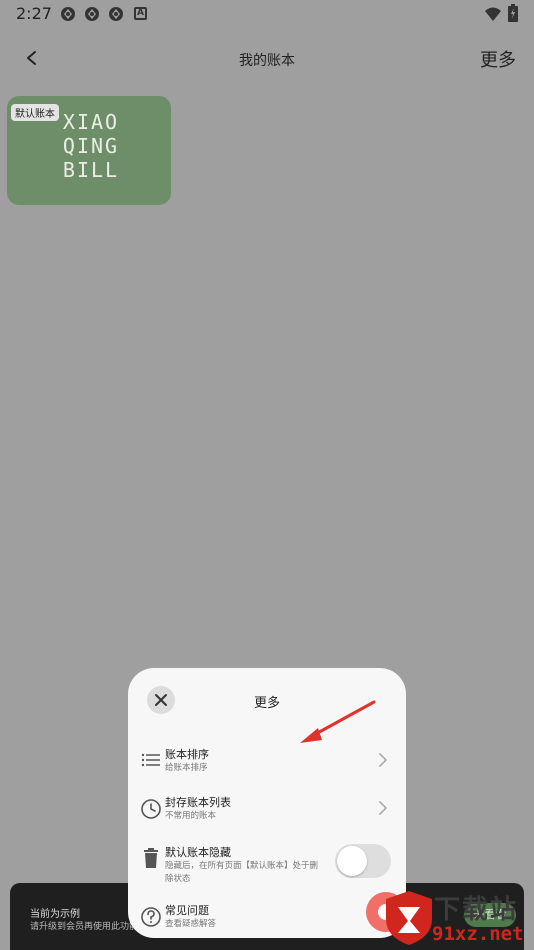  Describe the element at coordinates (140, 13) in the screenshot. I see `a-badge-icon: A` at that location.